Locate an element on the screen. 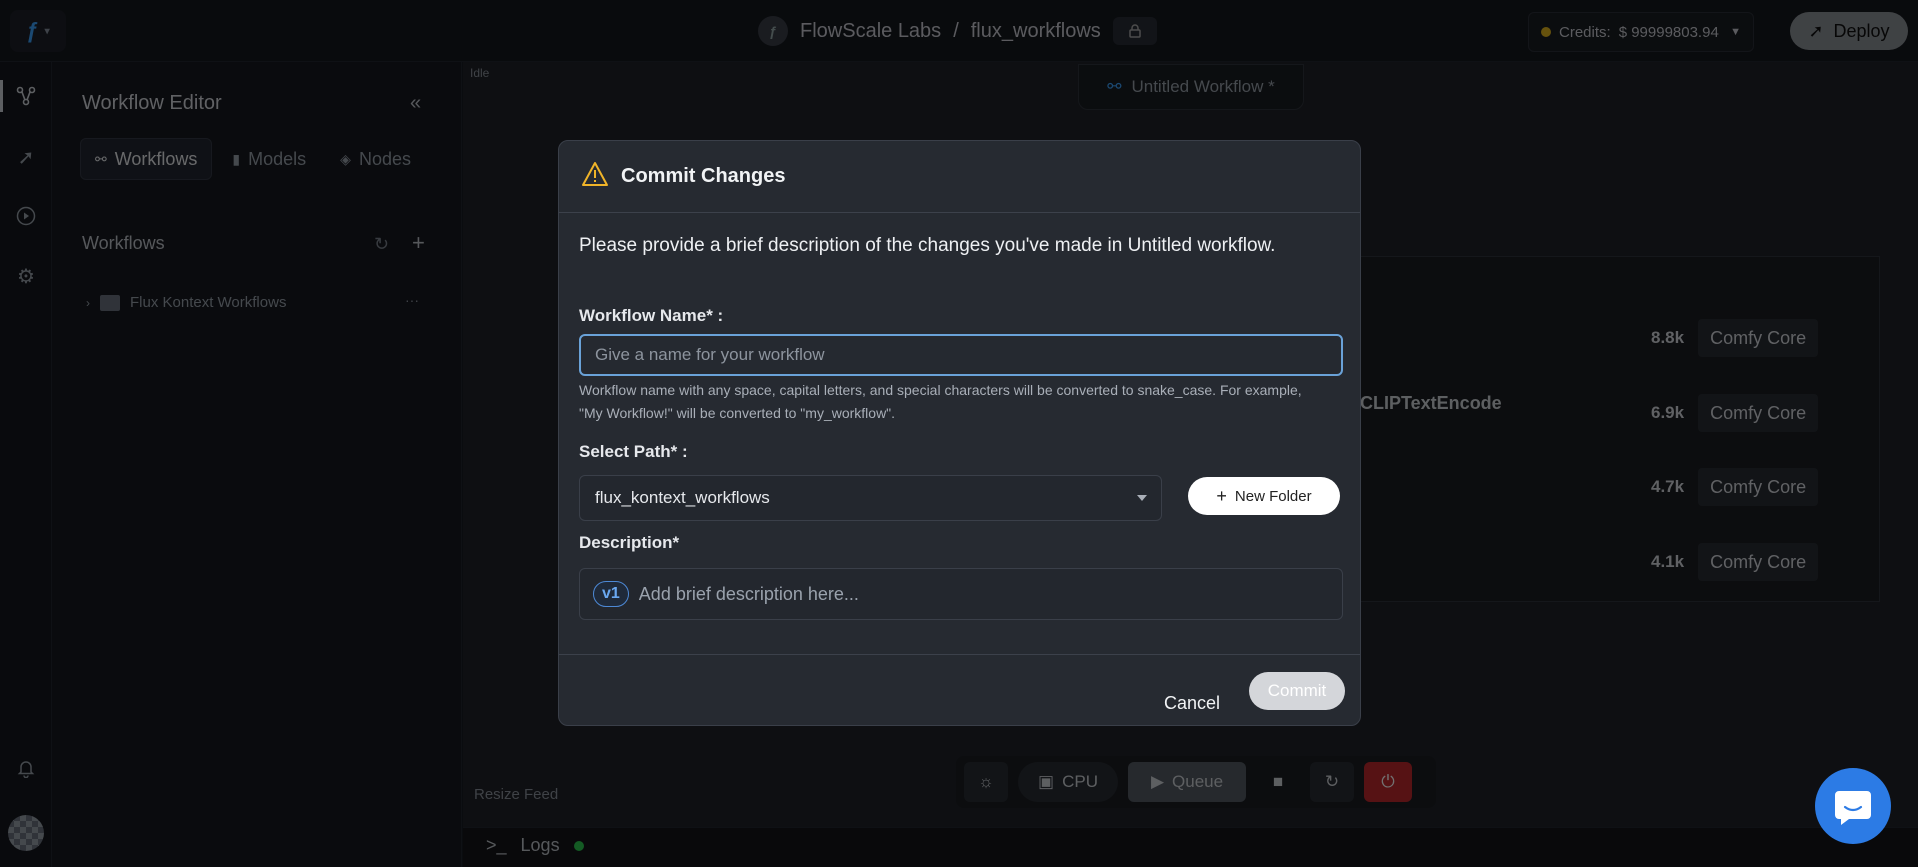  caret-down-icon is located at coordinates (1142, 498).